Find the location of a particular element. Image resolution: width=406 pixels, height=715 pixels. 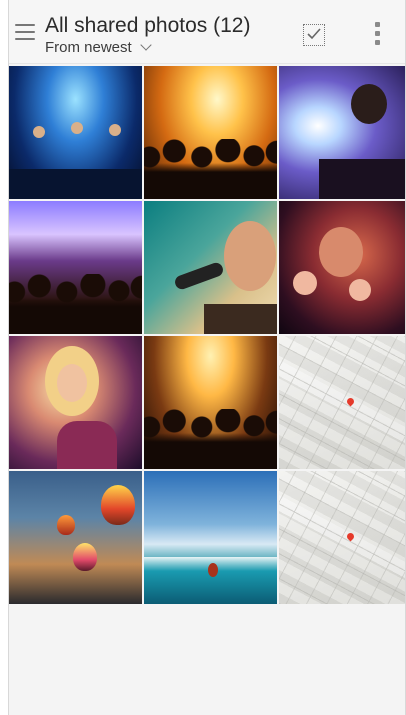

photo-surfer-wave is located at coordinates (210, 537).